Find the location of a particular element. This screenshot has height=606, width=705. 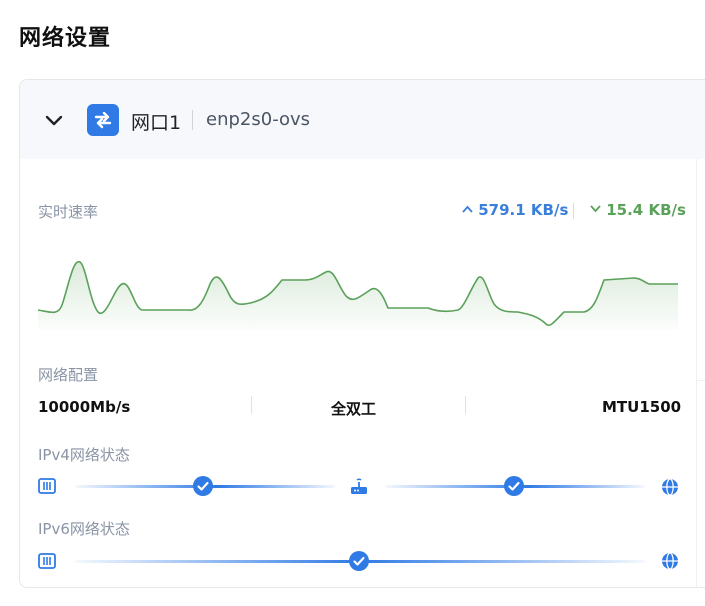

chevron-down-icon is located at coordinates (54, 120).